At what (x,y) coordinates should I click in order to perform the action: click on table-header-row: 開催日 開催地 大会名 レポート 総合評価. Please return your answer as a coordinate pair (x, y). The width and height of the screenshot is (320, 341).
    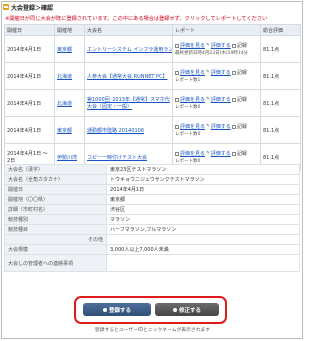
    Looking at the image, I should click on (152, 30).